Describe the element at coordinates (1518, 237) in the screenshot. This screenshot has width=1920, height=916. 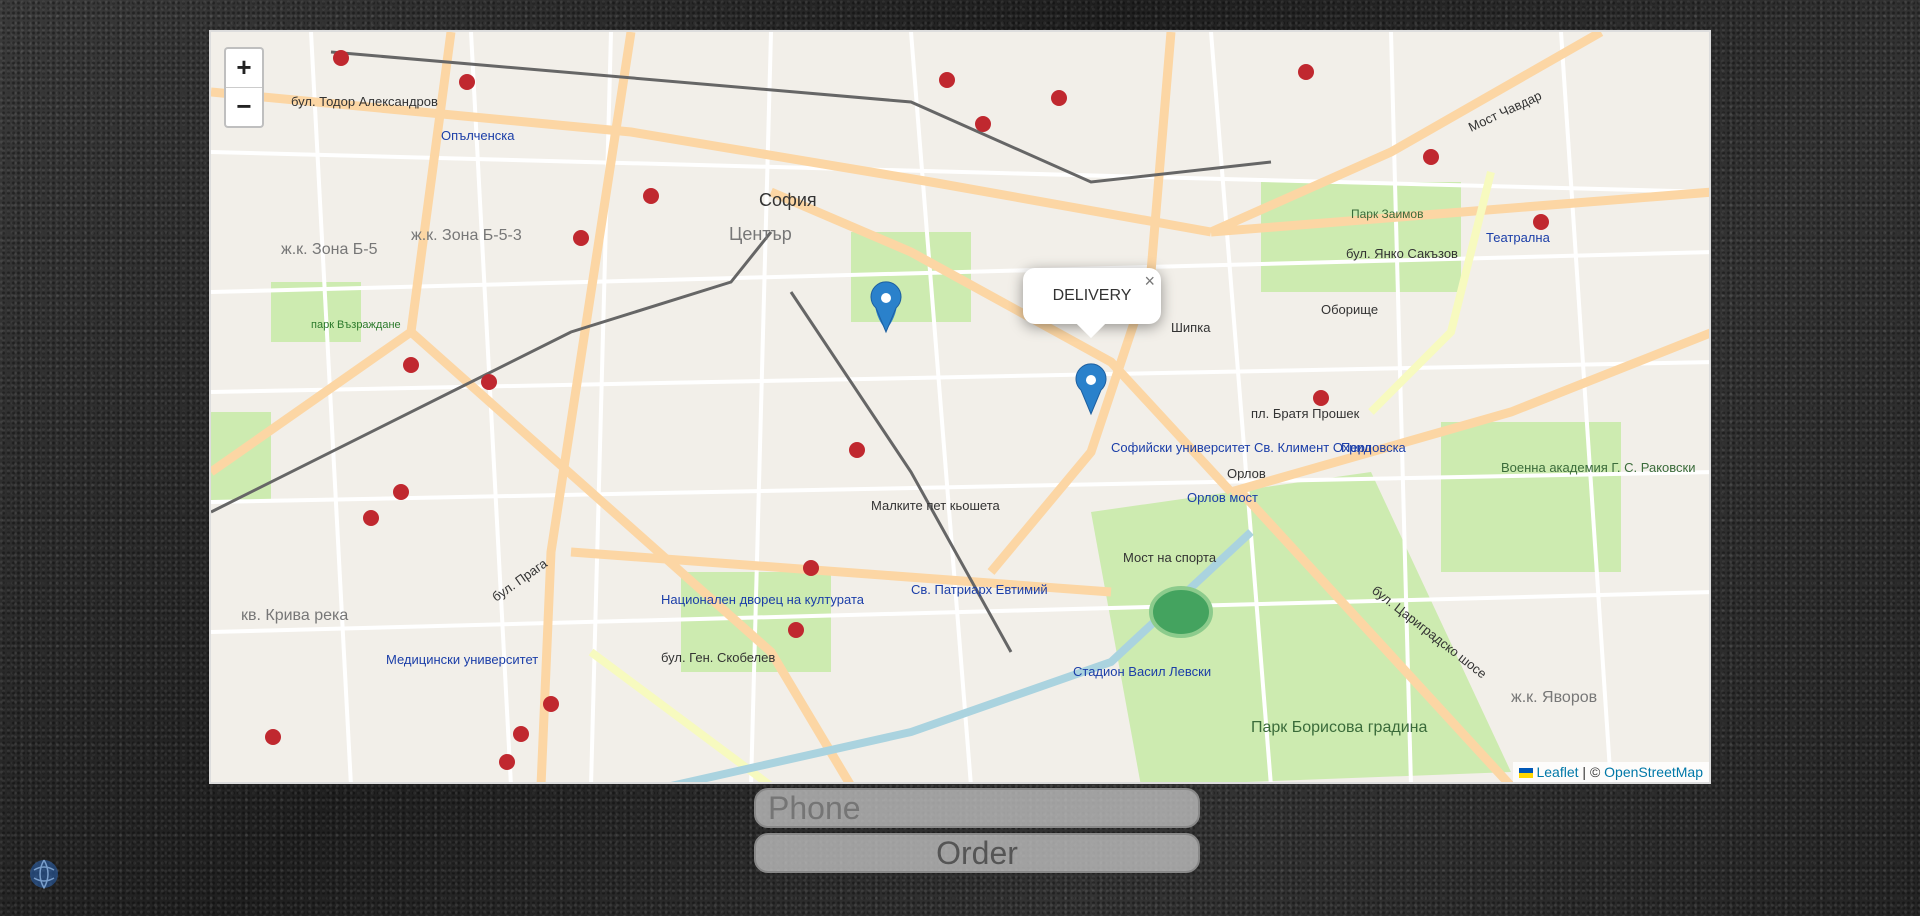
I see `label-teatralna: Театрална` at that location.